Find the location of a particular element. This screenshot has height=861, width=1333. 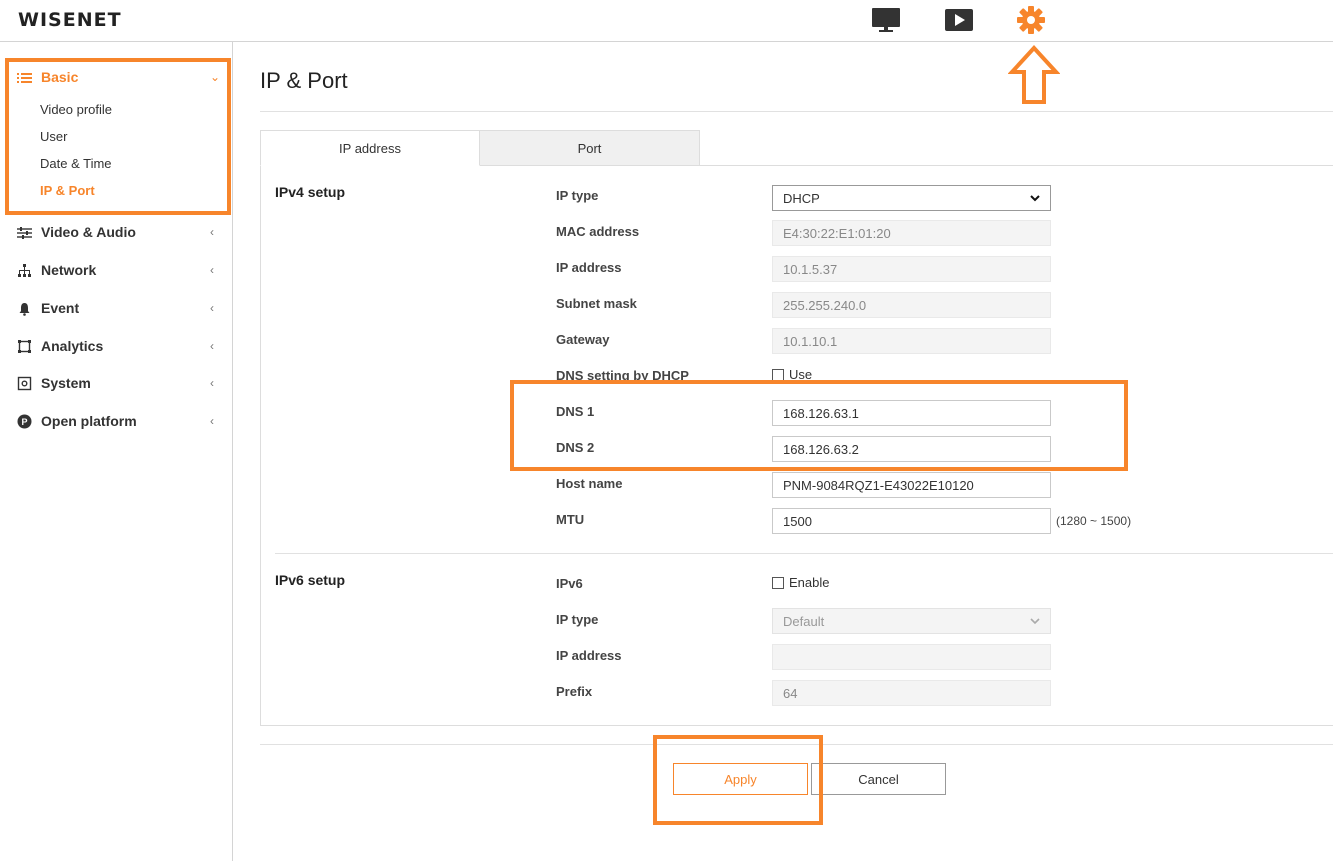

platform-icon: P is located at coordinates (24, 421).